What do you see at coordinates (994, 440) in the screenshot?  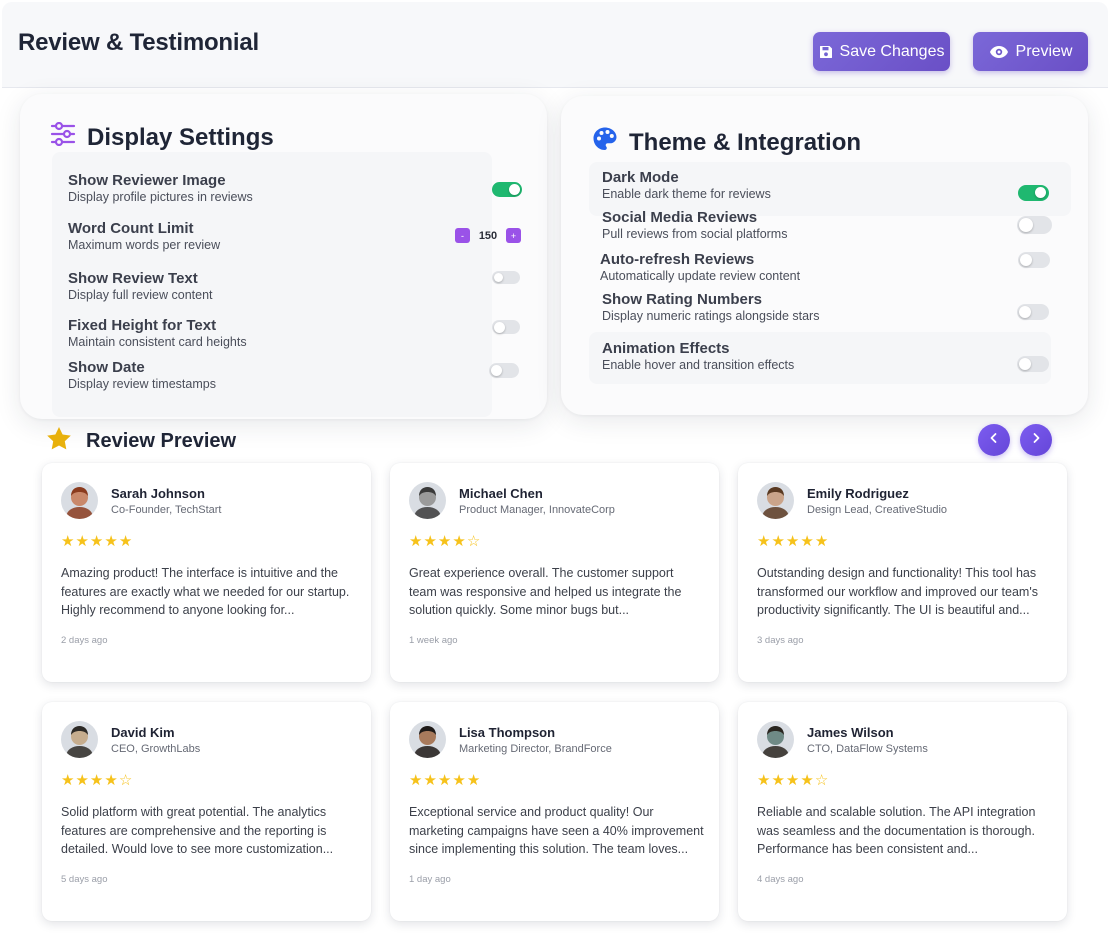 I see `carousel-prev-button` at bounding box center [994, 440].